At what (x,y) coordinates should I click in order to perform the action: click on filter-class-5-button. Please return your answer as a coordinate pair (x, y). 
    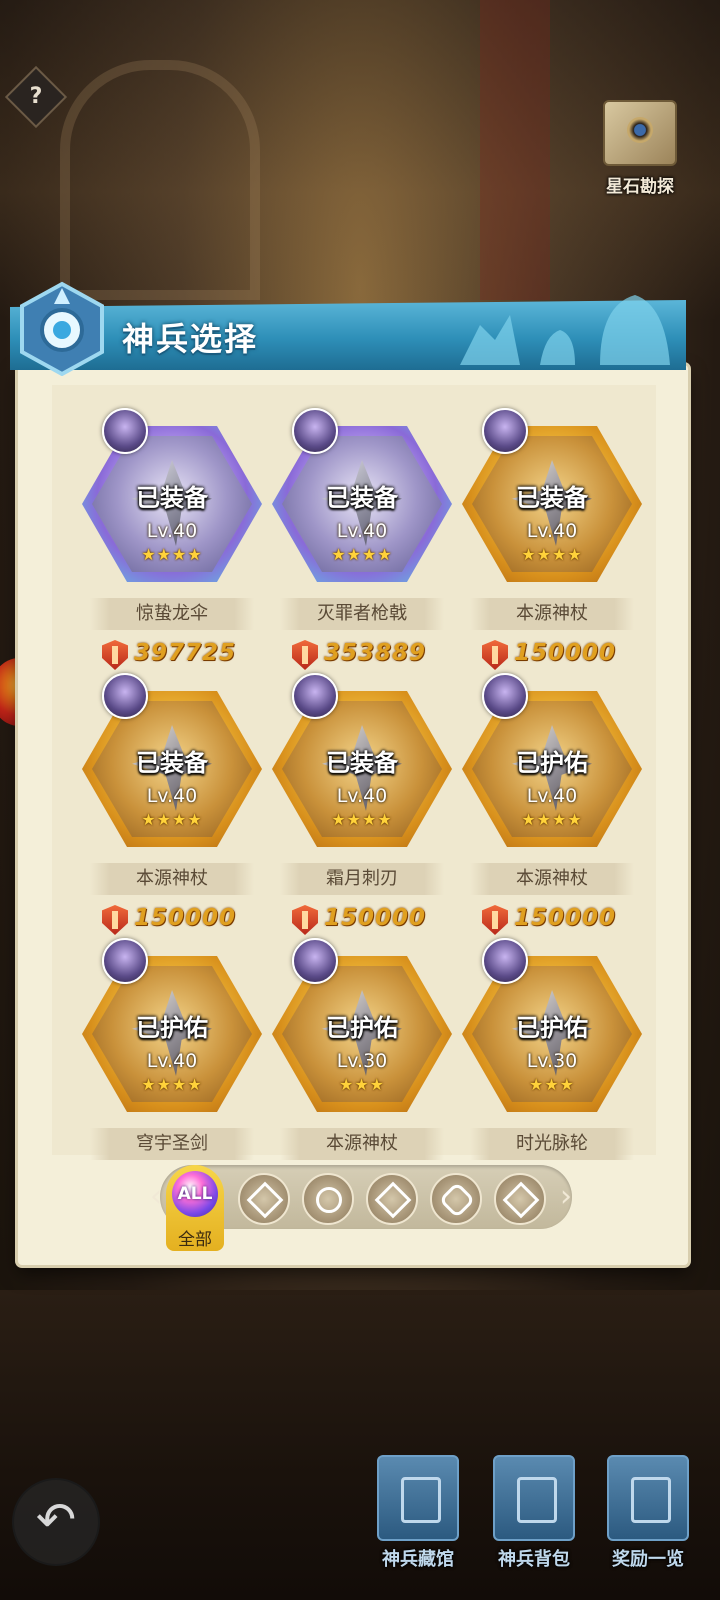
    Looking at the image, I should click on (520, 1199).